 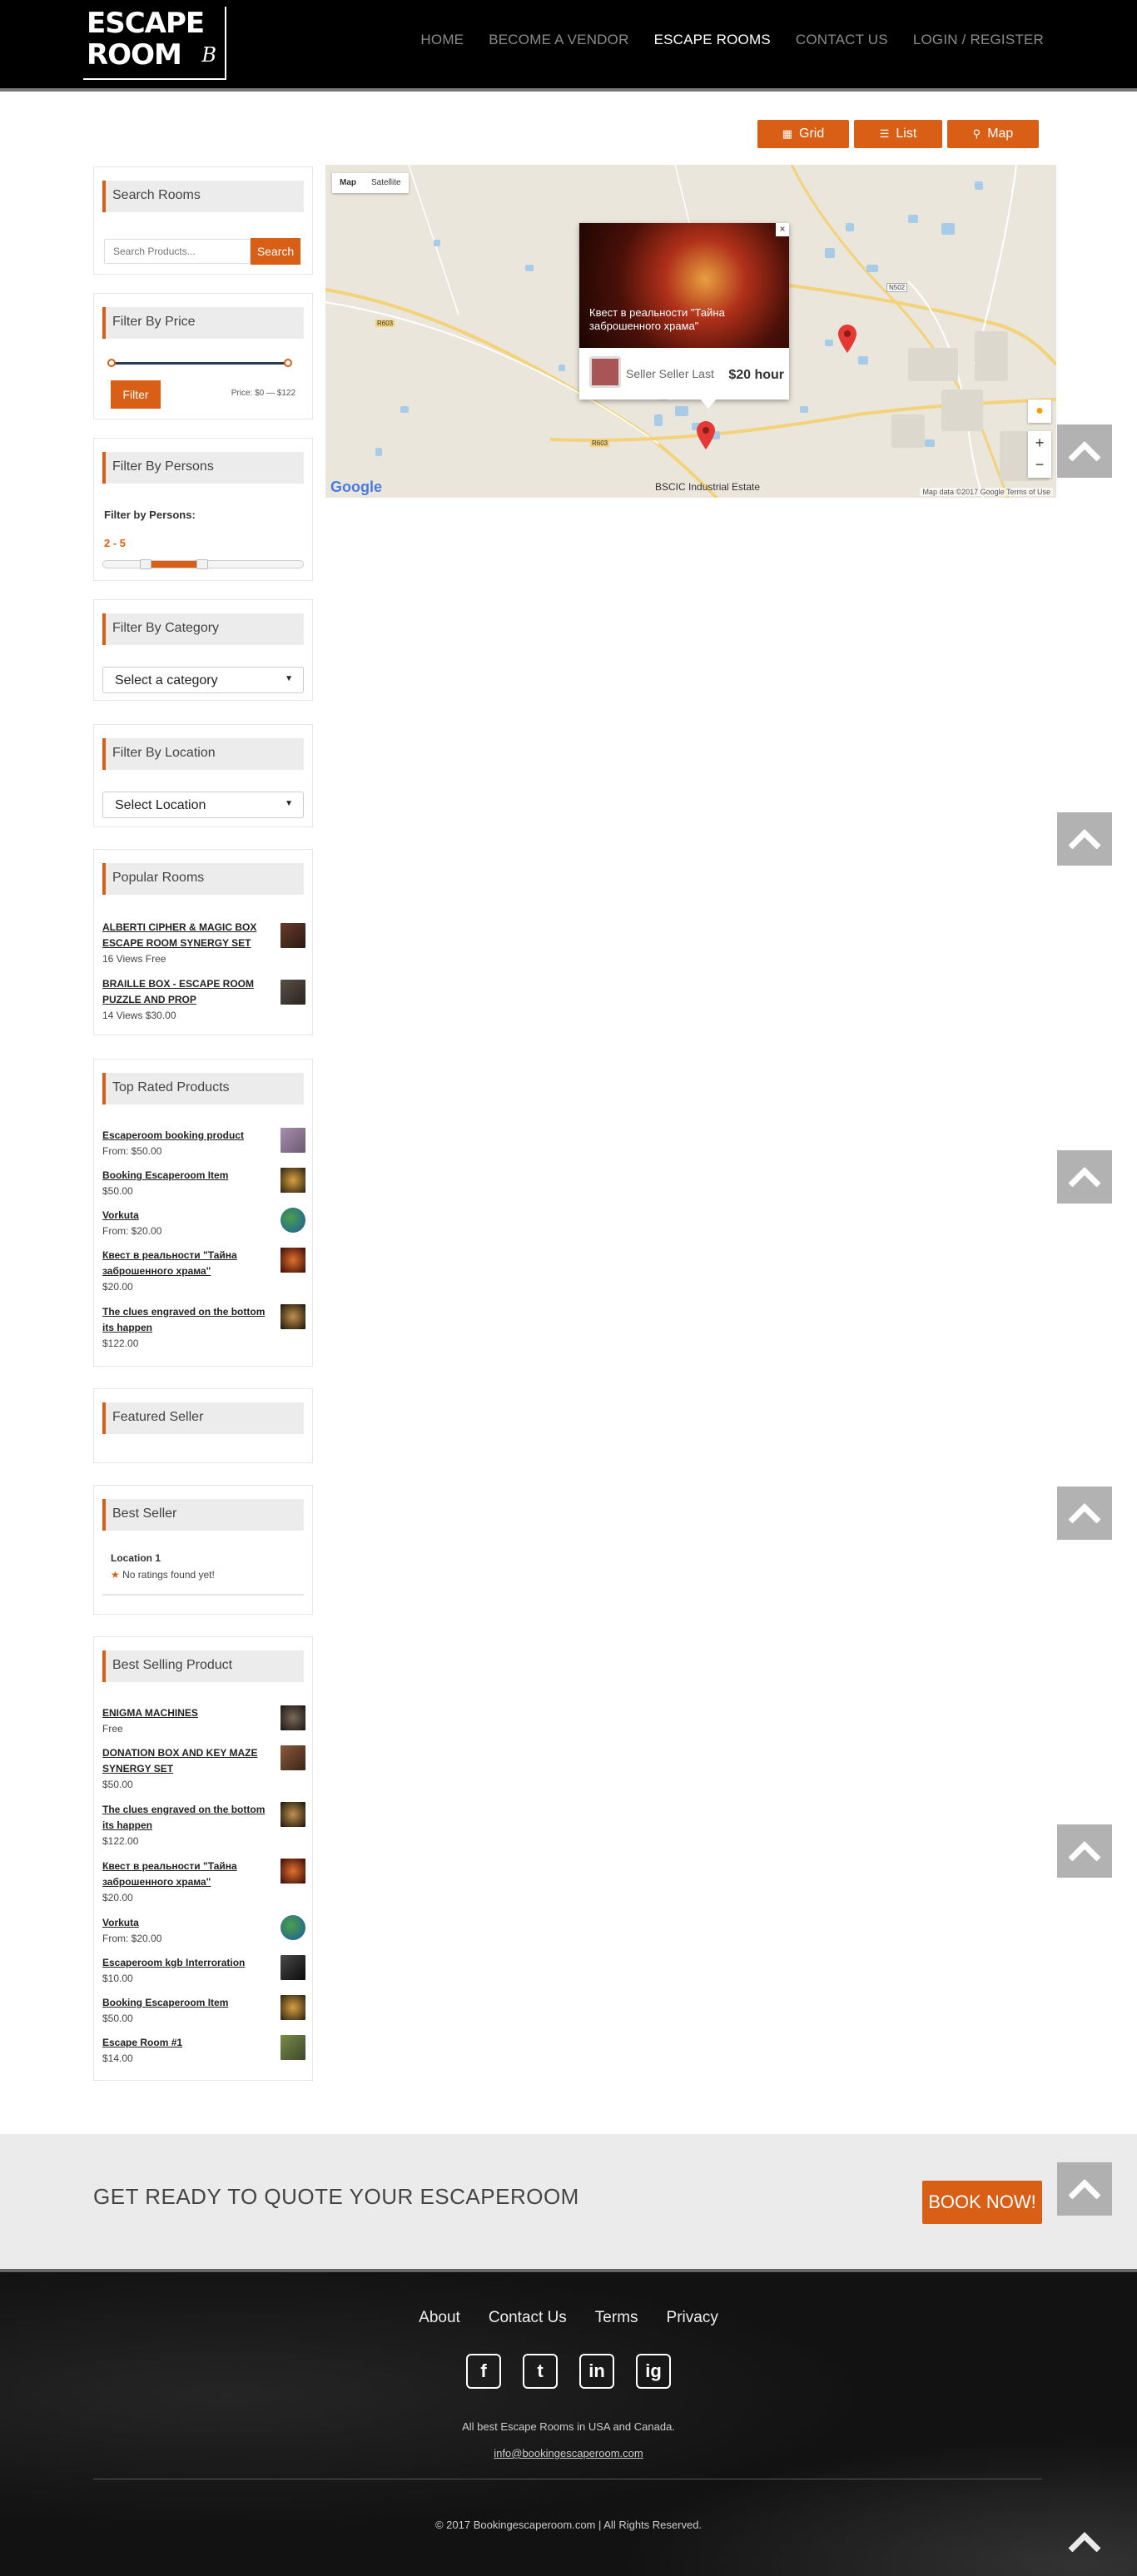 I want to click on nav-escape-rooms: ESCAPE ROOMS, so click(x=712, y=40).